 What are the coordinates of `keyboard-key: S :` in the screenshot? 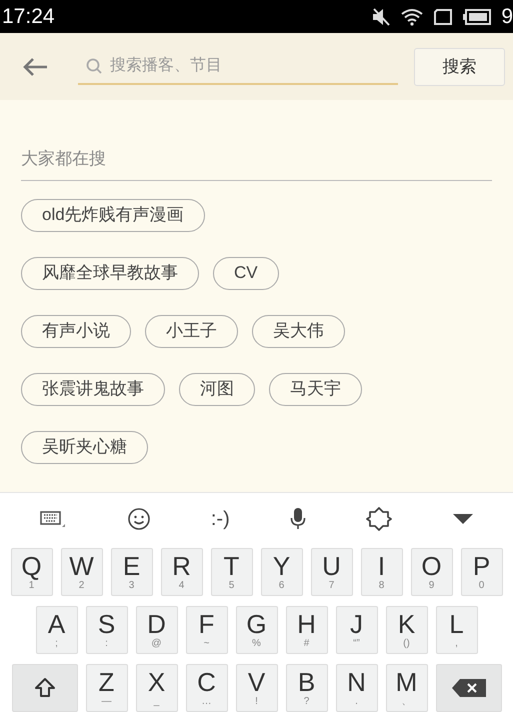 It's located at (107, 630).